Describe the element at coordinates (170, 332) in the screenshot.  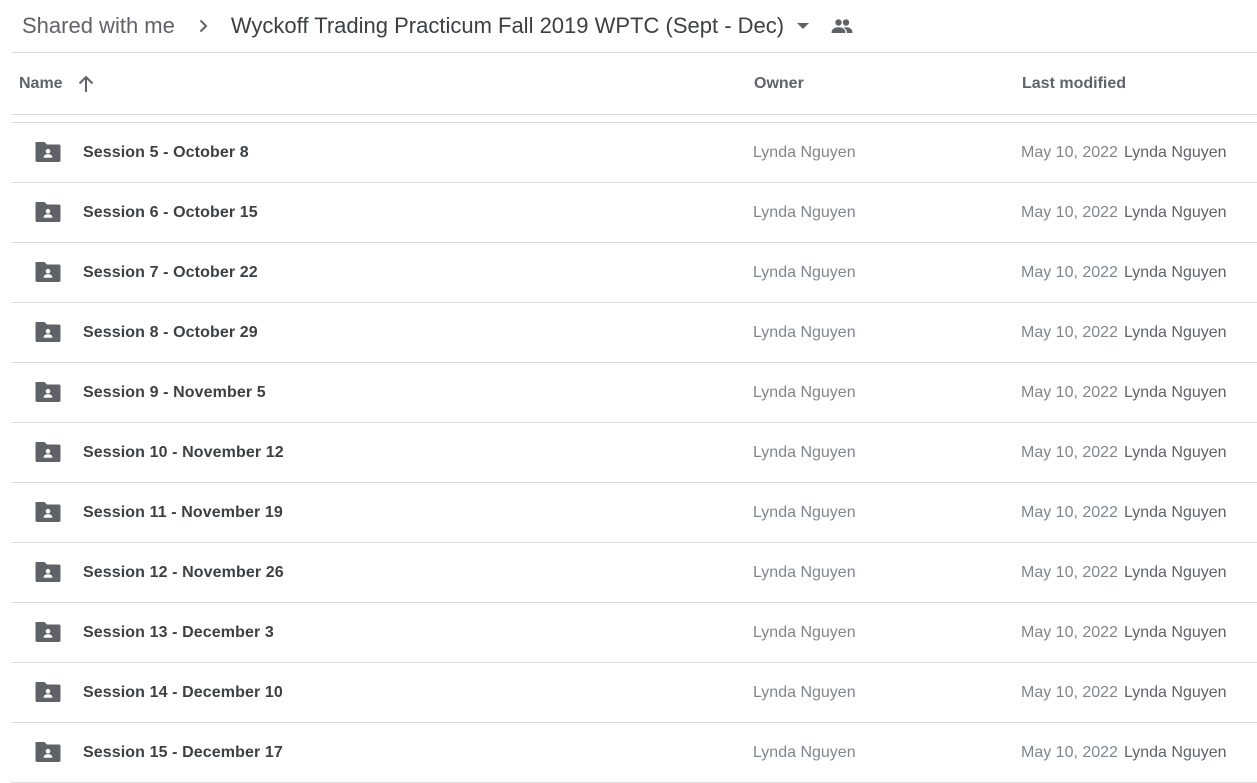
I see `file-name: Session 8 - October 29` at that location.